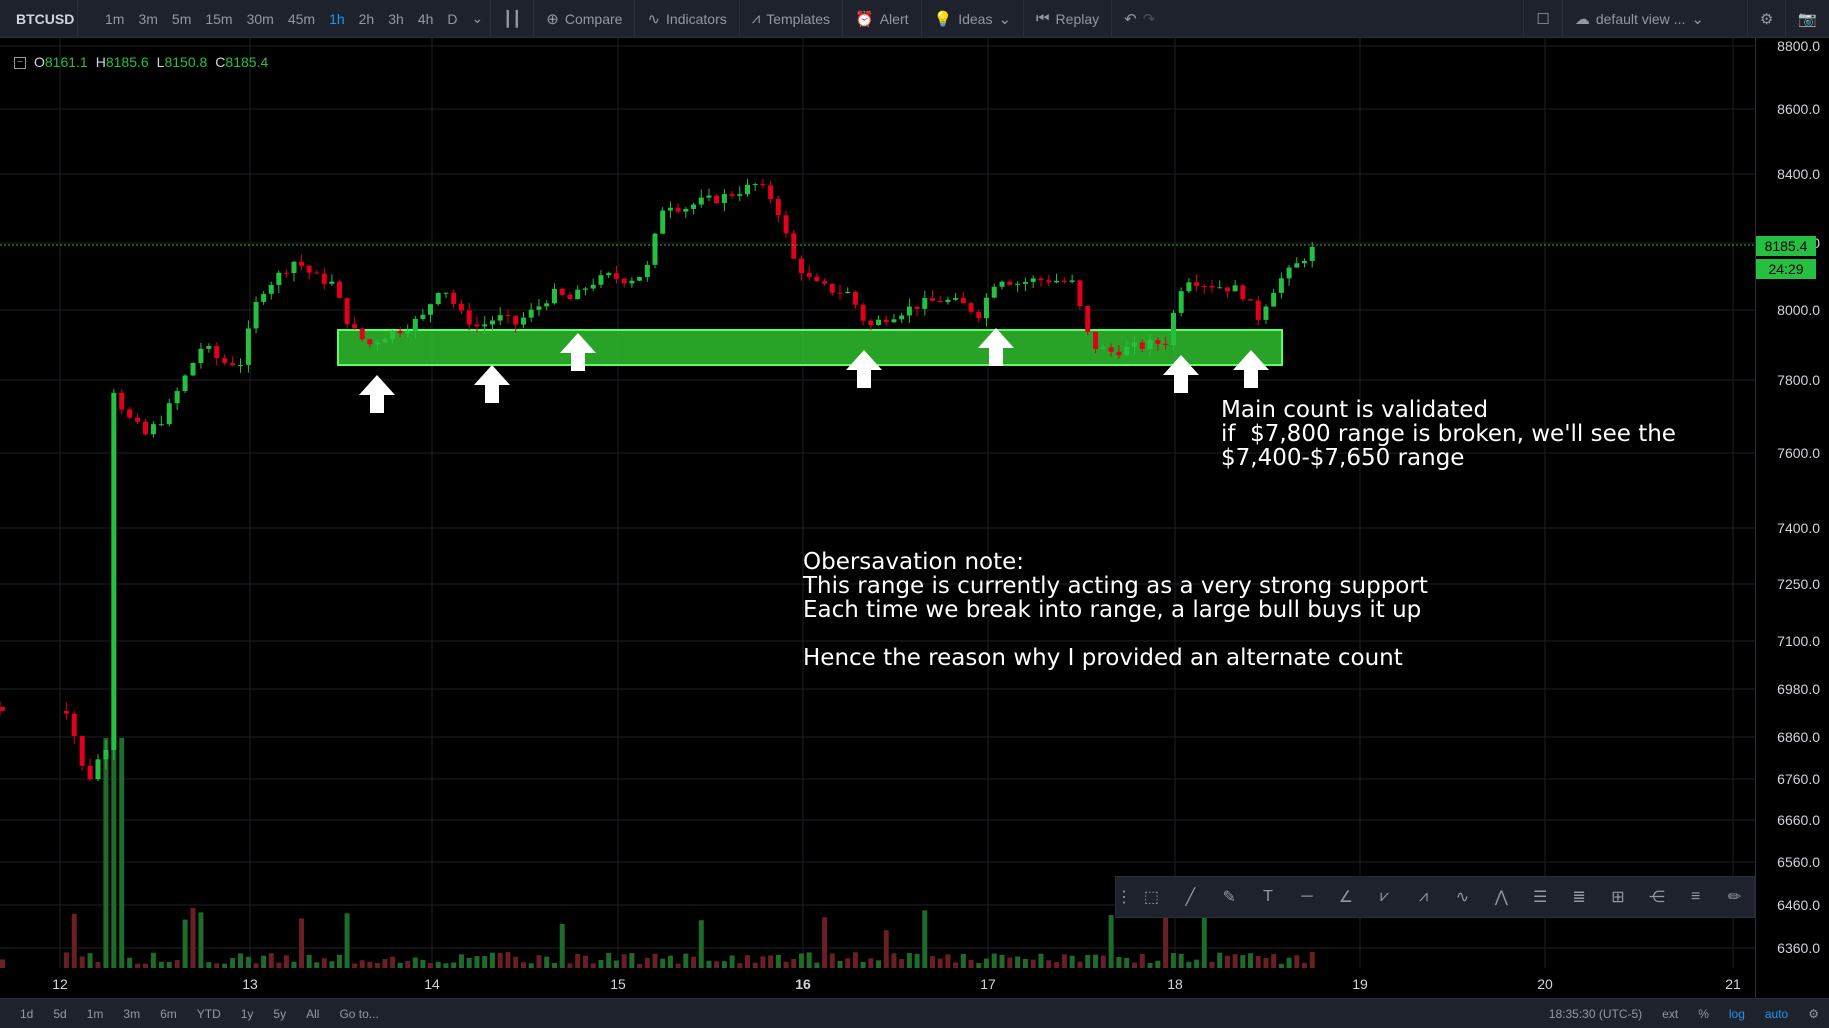 Image resolution: width=1829 pixels, height=1028 pixels. Describe the element at coordinates (1543, 19) in the screenshot. I see `fullscreen-button: ☐` at that location.